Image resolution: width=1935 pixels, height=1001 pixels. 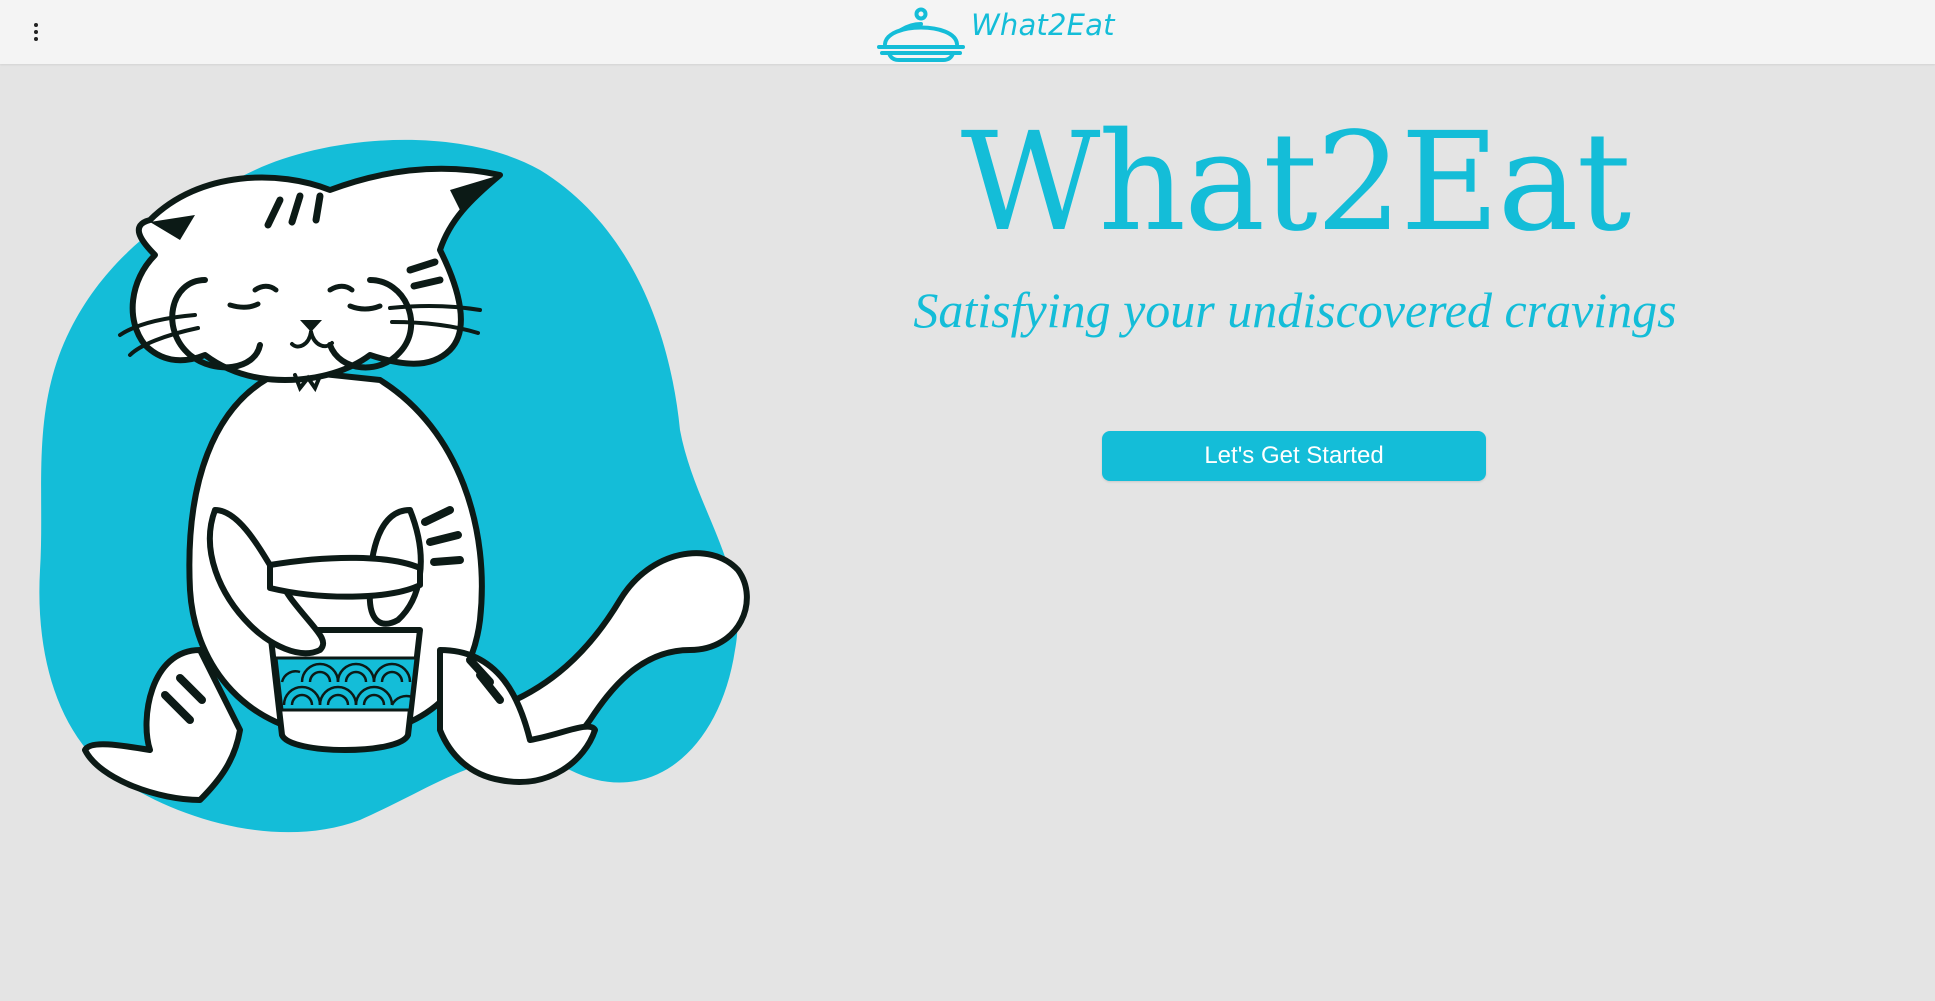 I want to click on more-vertical-icon, so click(x=36, y=25).